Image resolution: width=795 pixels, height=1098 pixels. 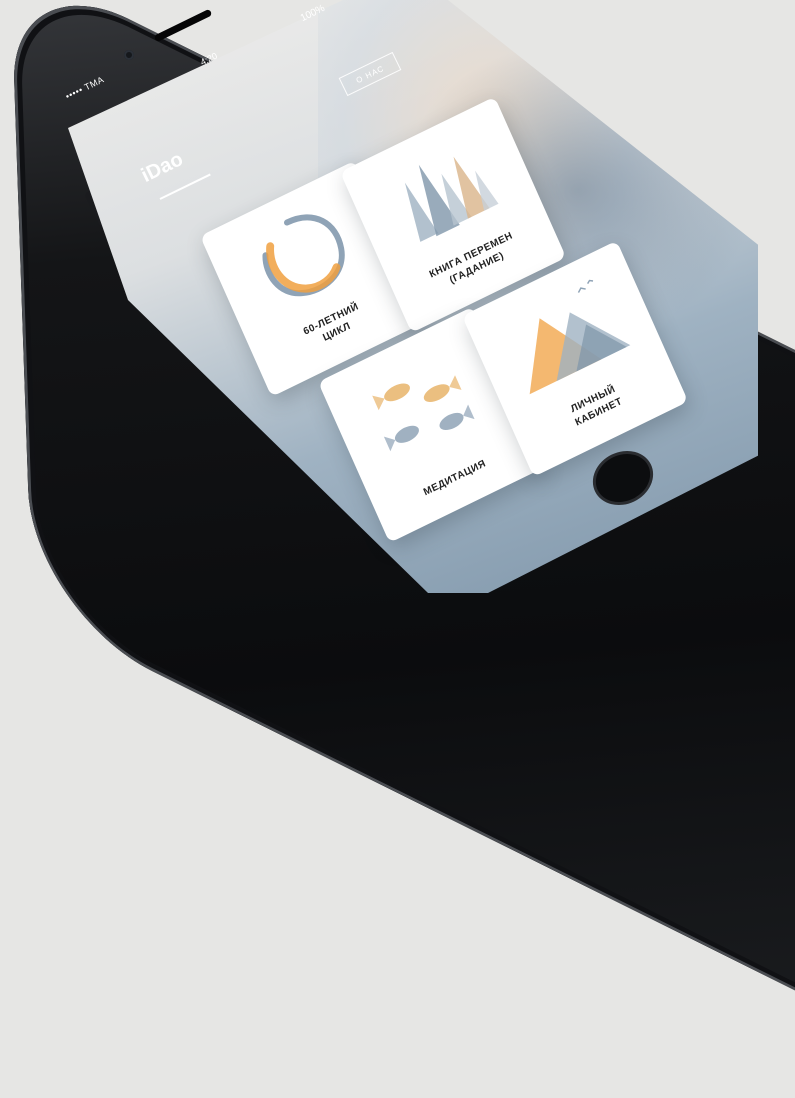 What do you see at coordinates (183, 25) in the screenshot?
I see `earpiece-speaker` at bounding box center [183, 25].